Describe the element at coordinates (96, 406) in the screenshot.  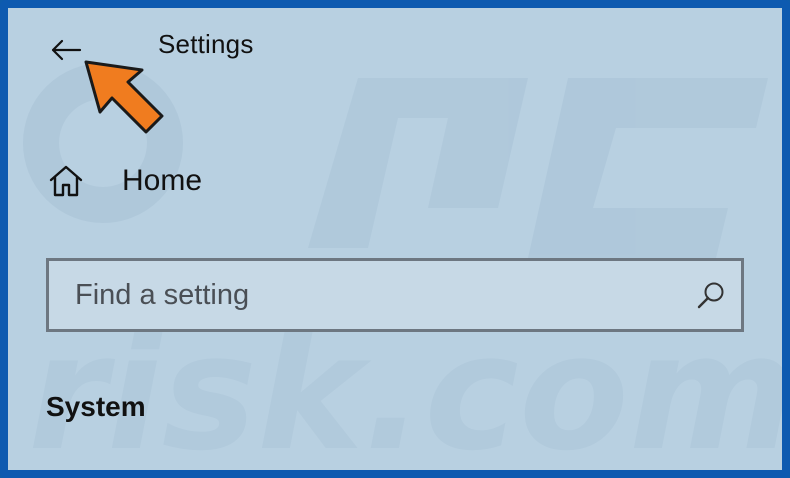
I see `section-title-system: System` at that location.